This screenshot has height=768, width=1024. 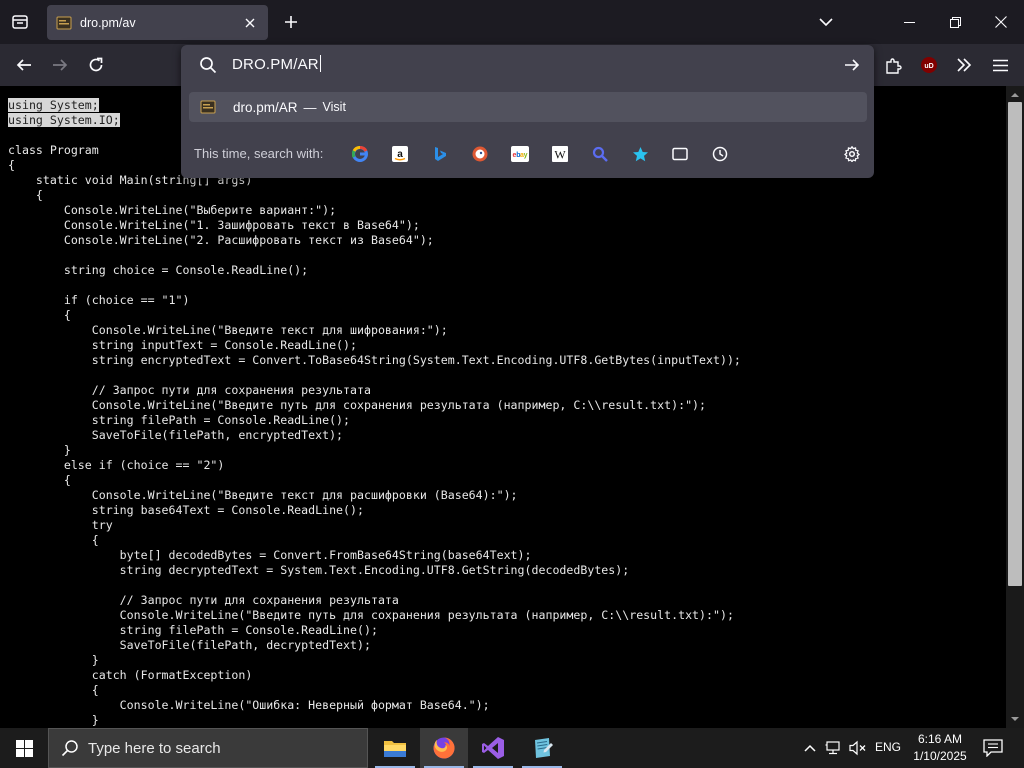 What do you see at coordinates (53, 150) in the screenshot?
I see `code-line: class Program` at bounding box center [53, 150].